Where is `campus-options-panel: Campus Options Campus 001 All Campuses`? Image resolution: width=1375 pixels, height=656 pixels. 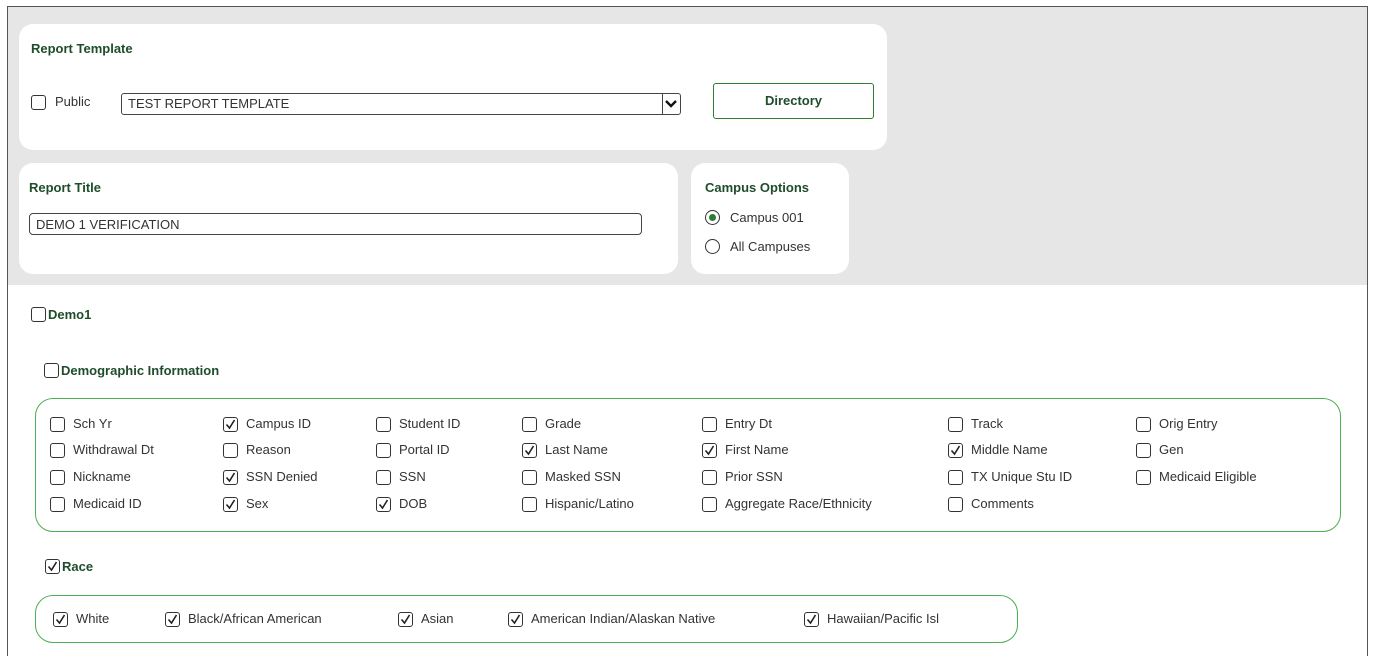 campus-options-panel: Campus Options Campus 001 All Campuses is located at coordinates (770, 218).